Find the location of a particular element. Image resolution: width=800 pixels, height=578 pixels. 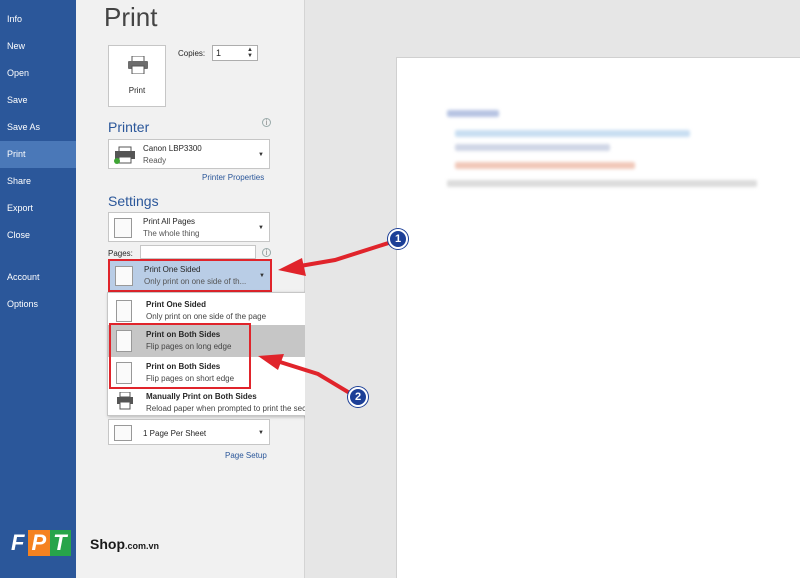

print-button: Print is located at coordinates (137, 76).